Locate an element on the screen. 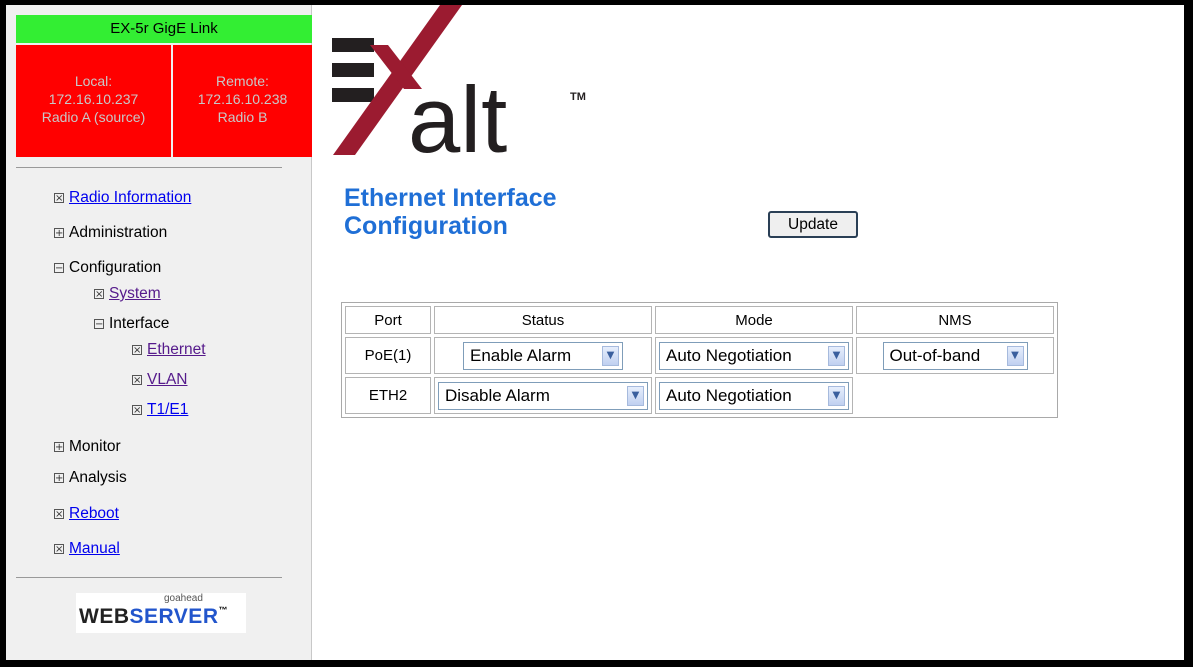 The width and height of the screenshot is (1193, 667). nav-item-manual: × Manual is located at coordinates (87, 549).